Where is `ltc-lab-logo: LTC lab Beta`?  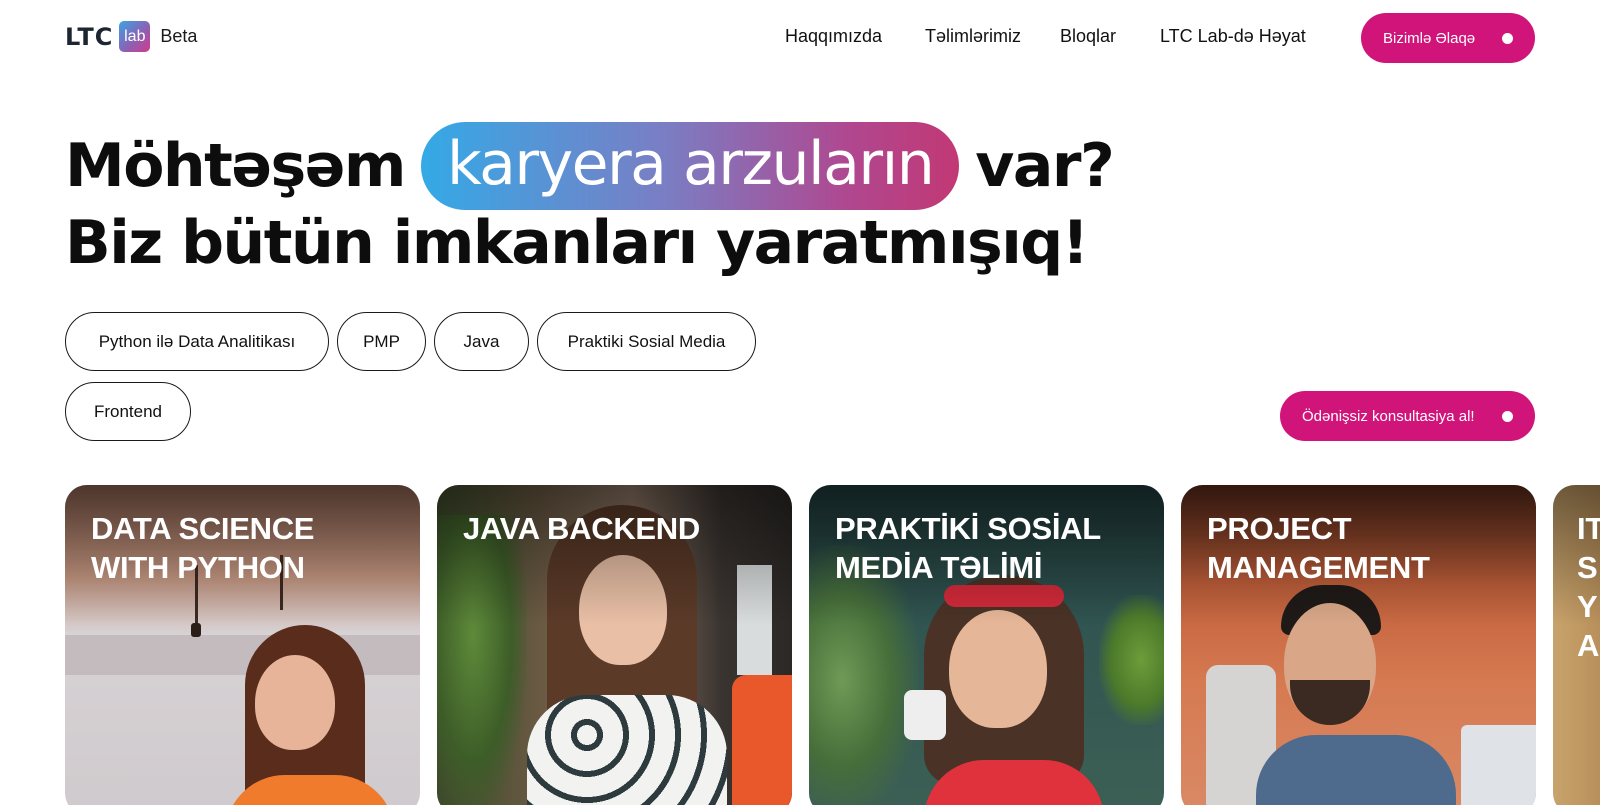 ltc-lab-logo: LTC lab Beta is located at coordinates (131, 36).